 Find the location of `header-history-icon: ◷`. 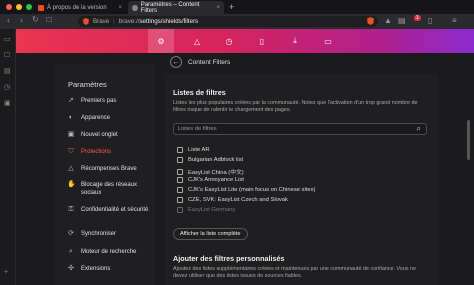

header-history-icon: ◷ is located at coordinates (229, 41).